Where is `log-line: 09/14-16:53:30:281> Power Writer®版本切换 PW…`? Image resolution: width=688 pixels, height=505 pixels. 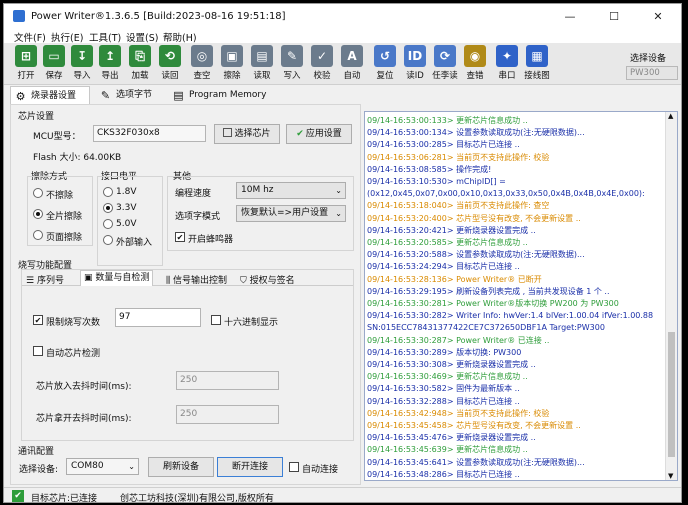
log-line: 09/14-16:53:30:281> Power Writer®版本切换 PW… is located at coordinates (493, 303).